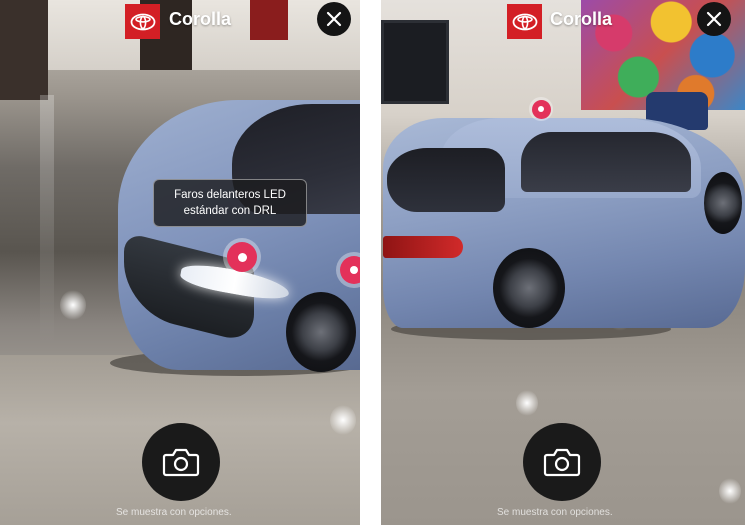  I want to click on feature-hotspot-headlights, so click(242, 257).